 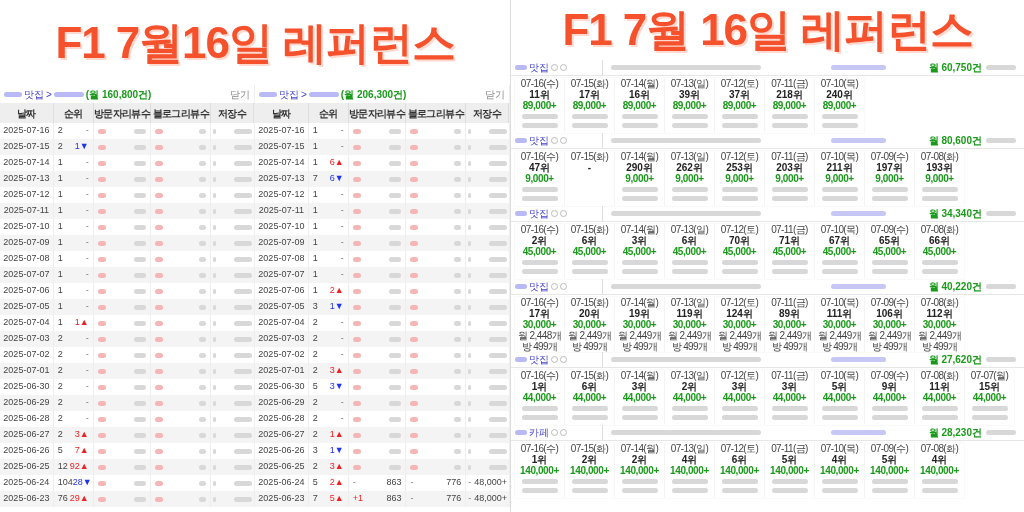 I want to click on rank-value: 5위, so click(x=889, y=459).